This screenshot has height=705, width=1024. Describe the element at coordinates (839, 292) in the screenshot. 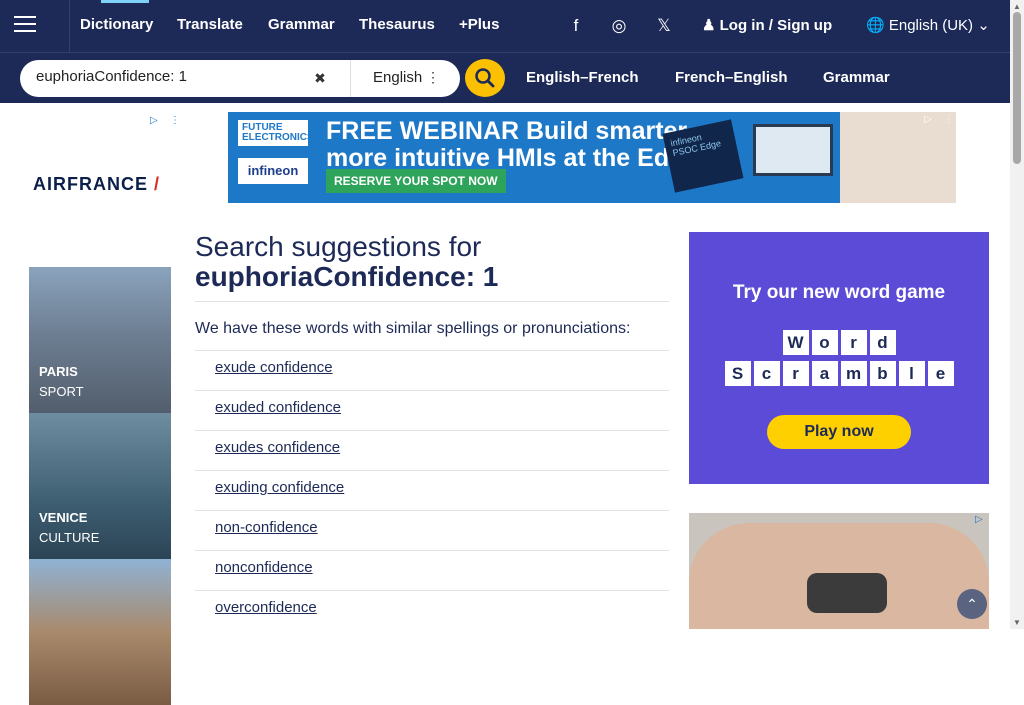

I see `game-ad-headline: Try our new word game` at that location.